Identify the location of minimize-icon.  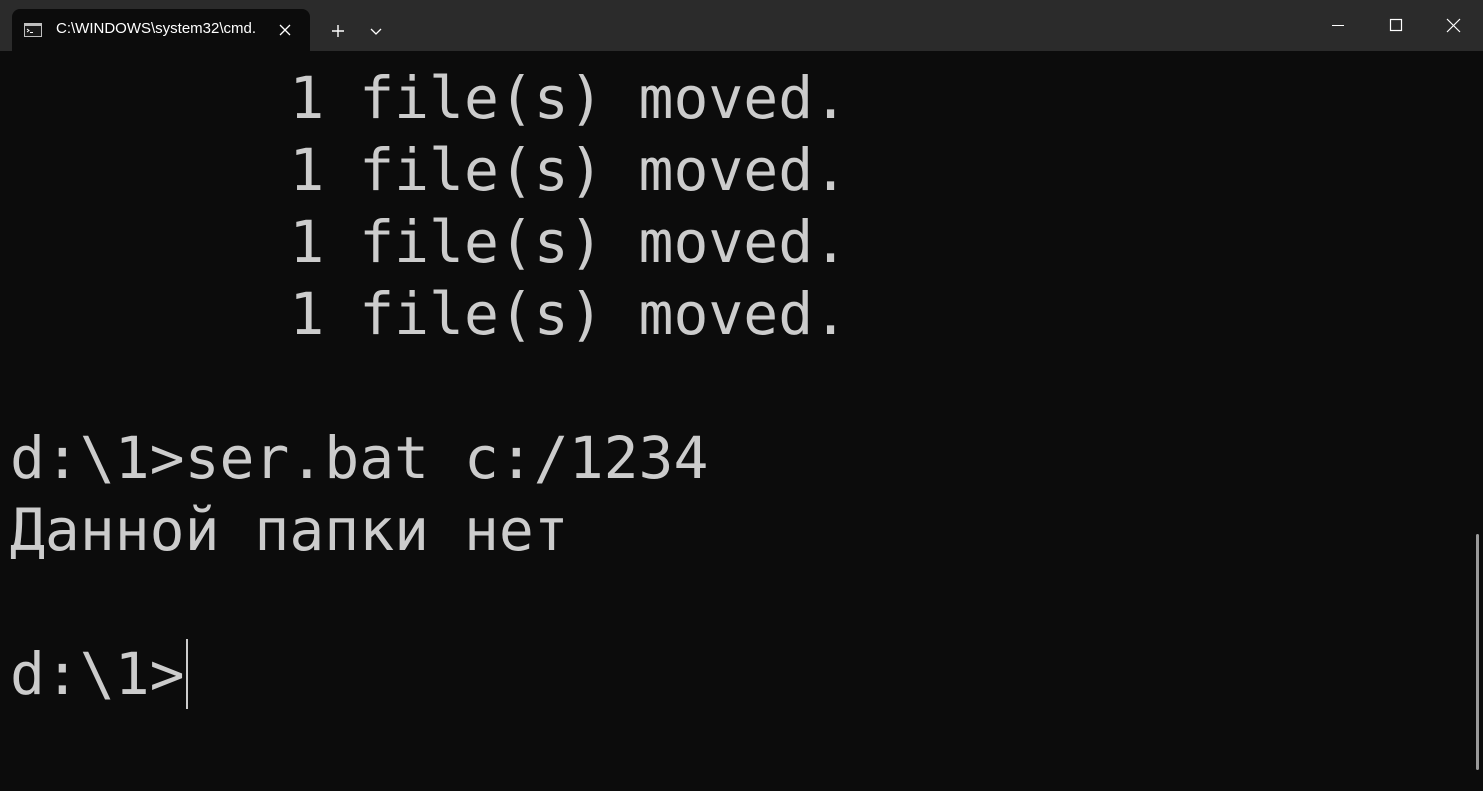
(1338, 25).